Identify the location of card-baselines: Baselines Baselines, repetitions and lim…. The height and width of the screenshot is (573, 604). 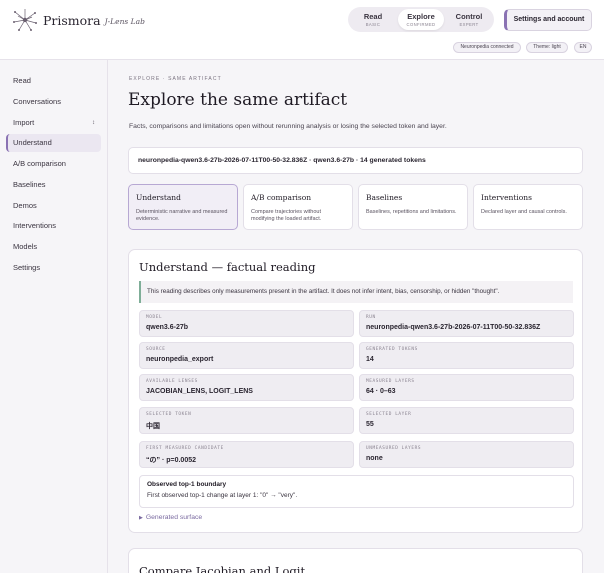
(413, 207).